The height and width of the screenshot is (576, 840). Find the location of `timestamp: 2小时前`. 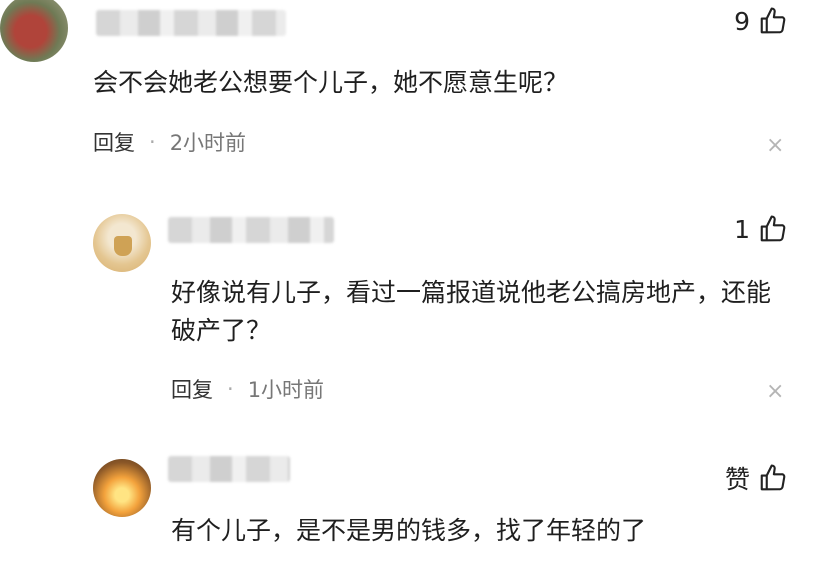

timestamp: 2小时前 is located at coordinates (208, 143).